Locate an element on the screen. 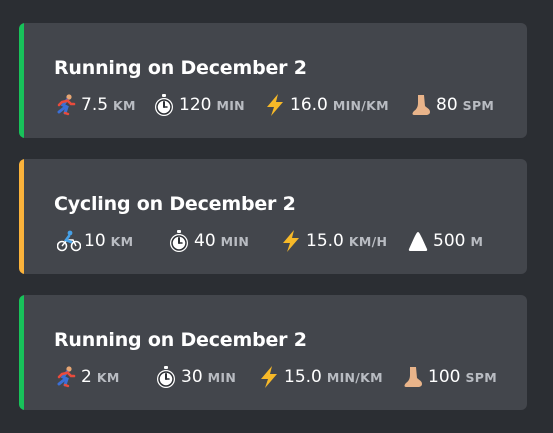 The height and width of the screenshot is (433, 553). pace-stat: 15.0 MIN/KM is located at coordinates (320, 377).